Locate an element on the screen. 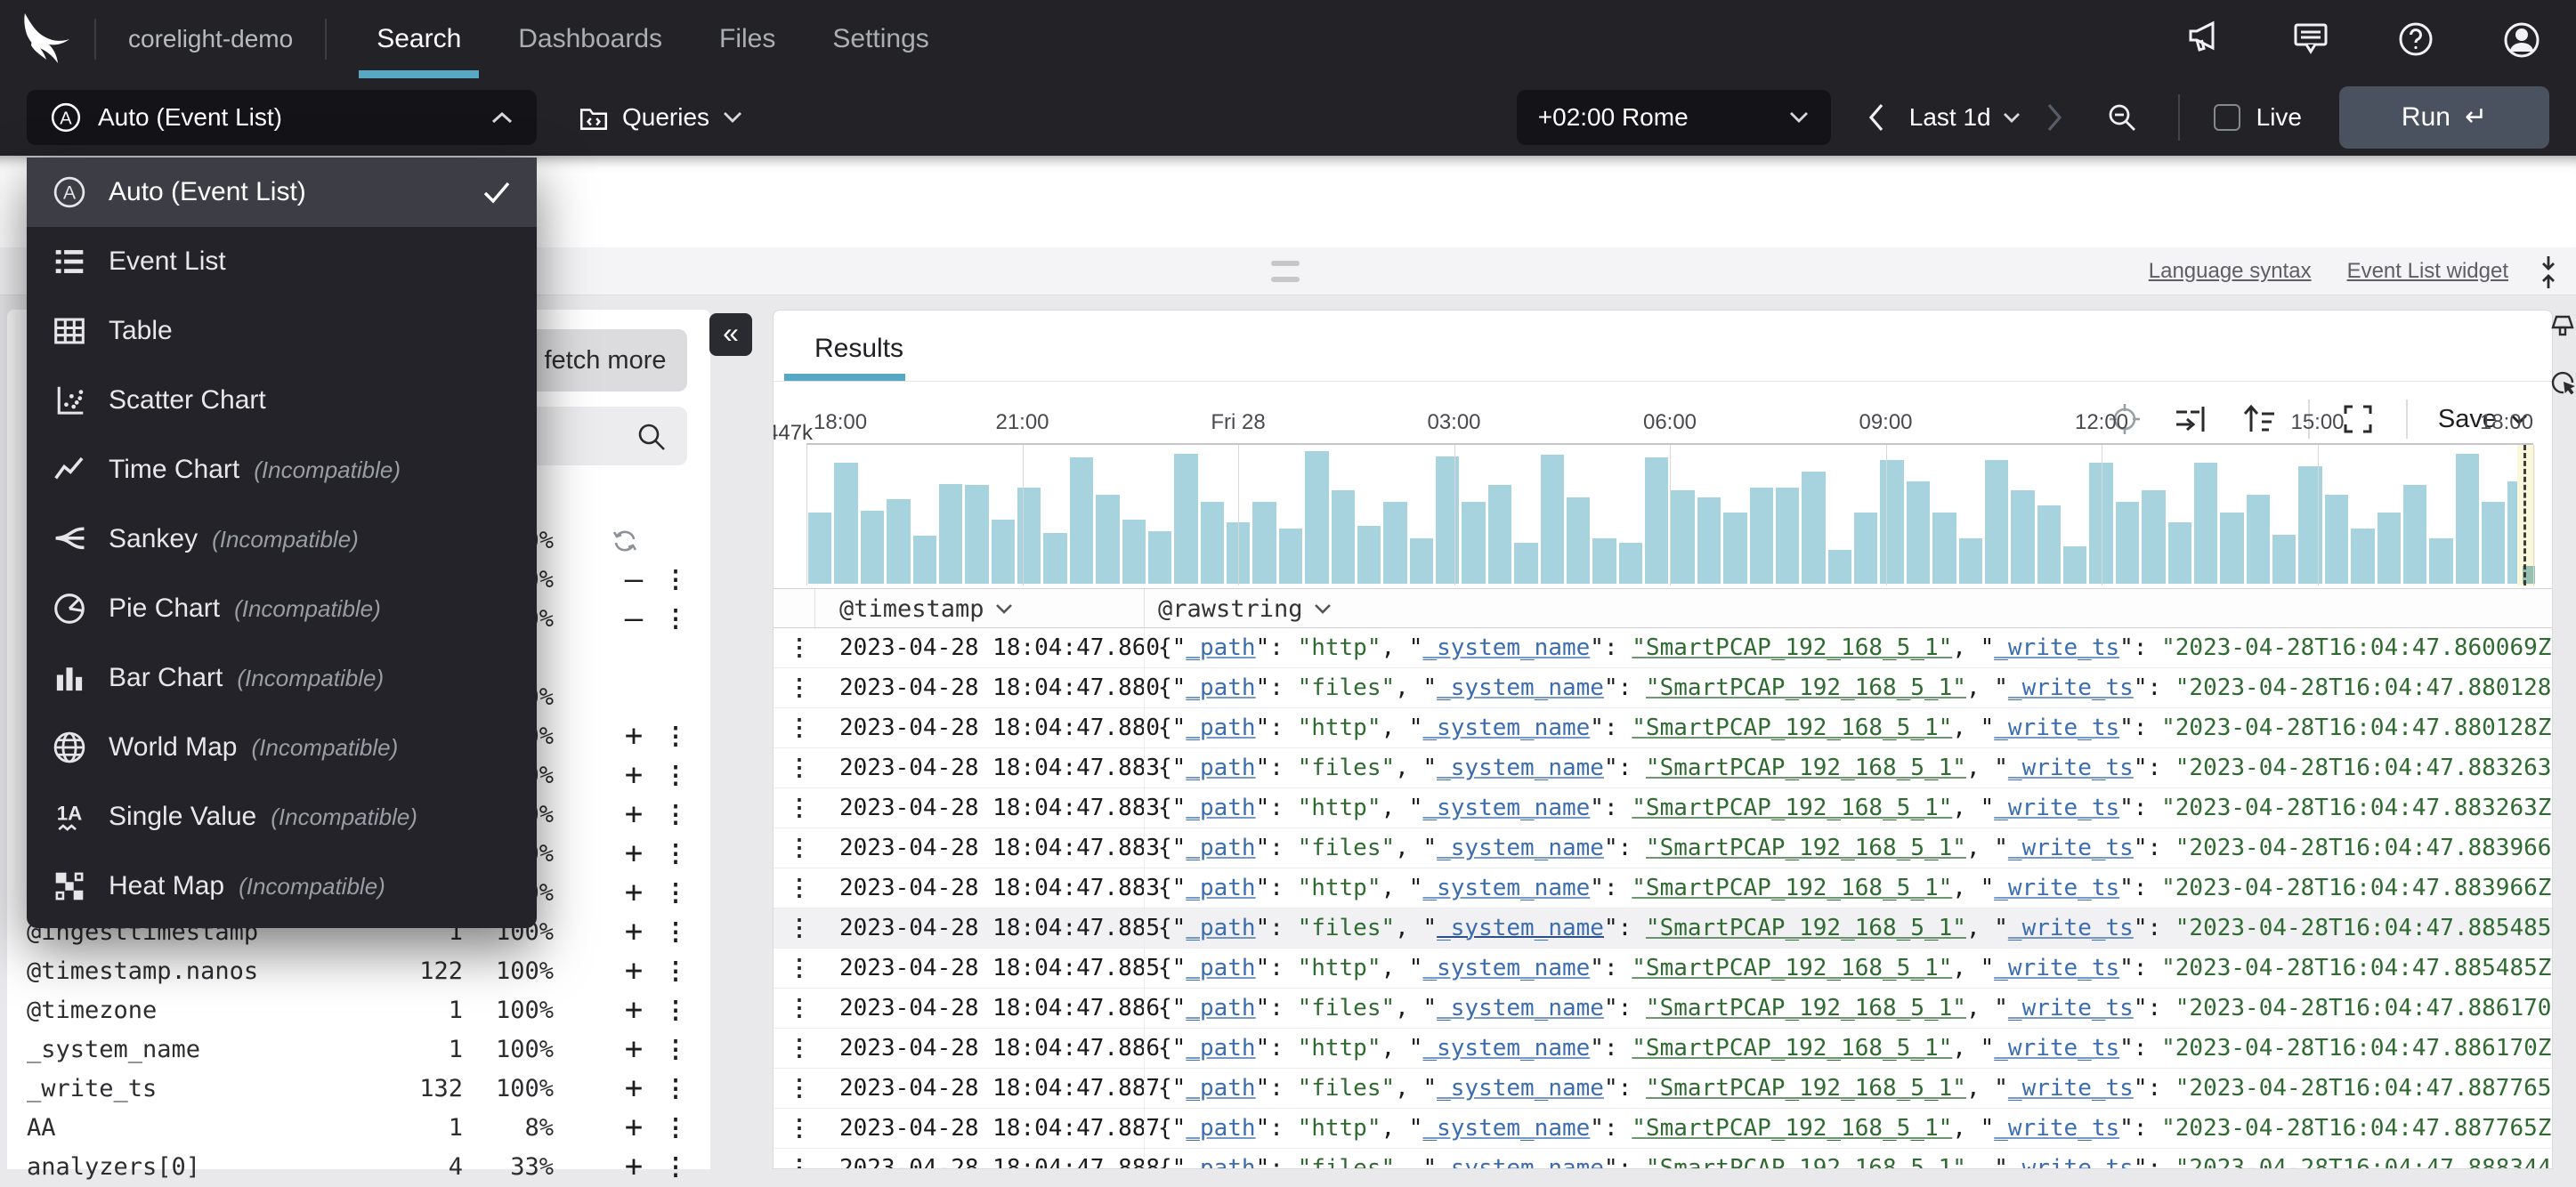 The width and height of the screenshot is (2576, 1187). view-menu-item-time-chart: Time Chart (Incompatible) is located at coordinates (282, 470).